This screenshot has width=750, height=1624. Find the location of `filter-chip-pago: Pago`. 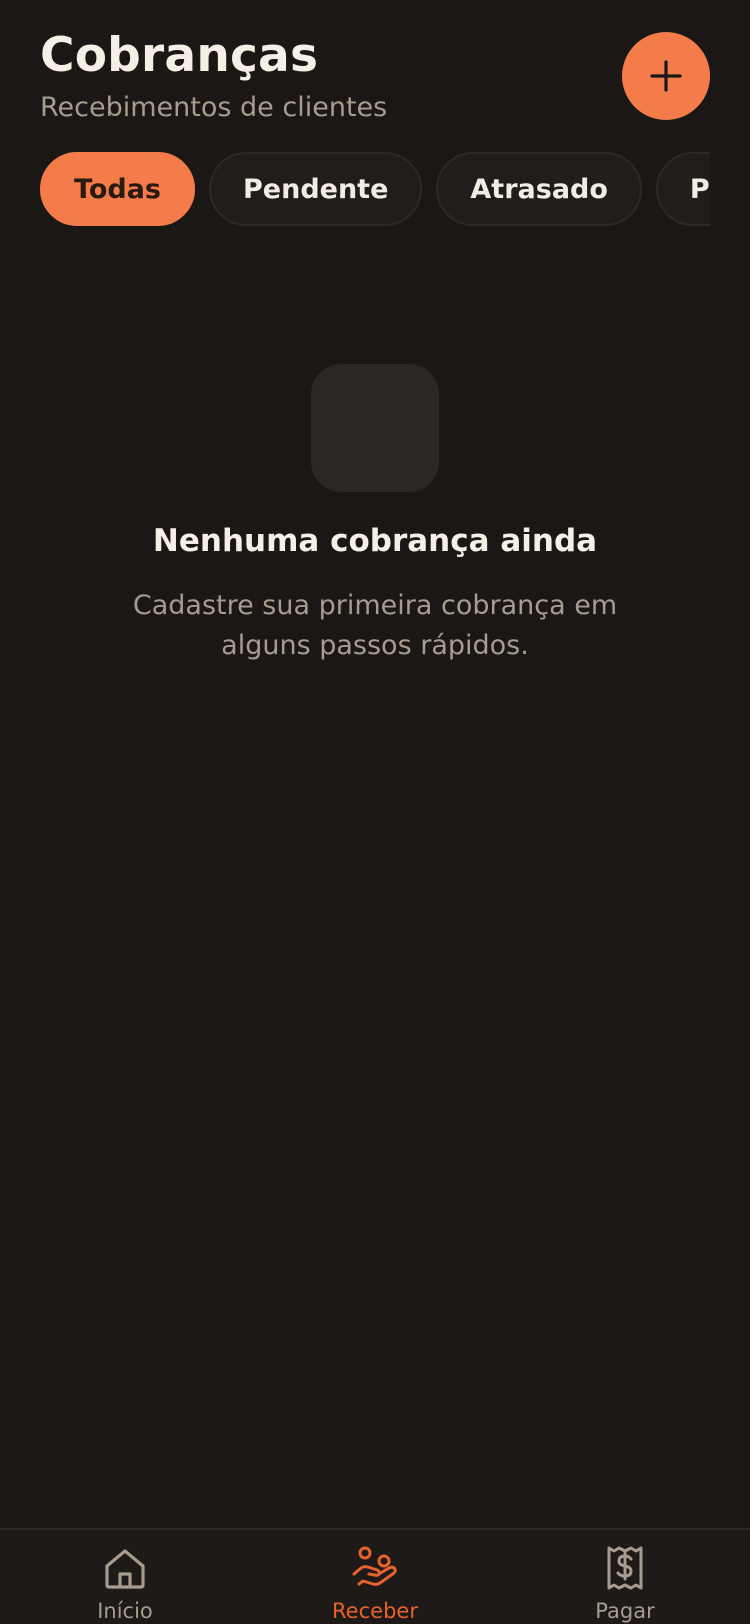

filter-chip-pago: Pago is located at coordinates (682, 189).